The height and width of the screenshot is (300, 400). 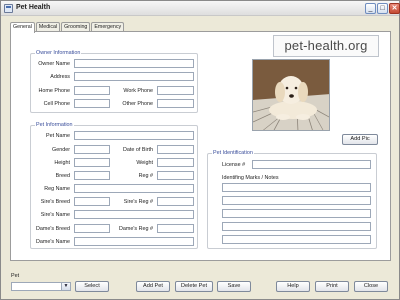 What do you see at coordinates (175, 90) in the screenshot?
I see `work-phone-field` at bounding box center [175, 90].